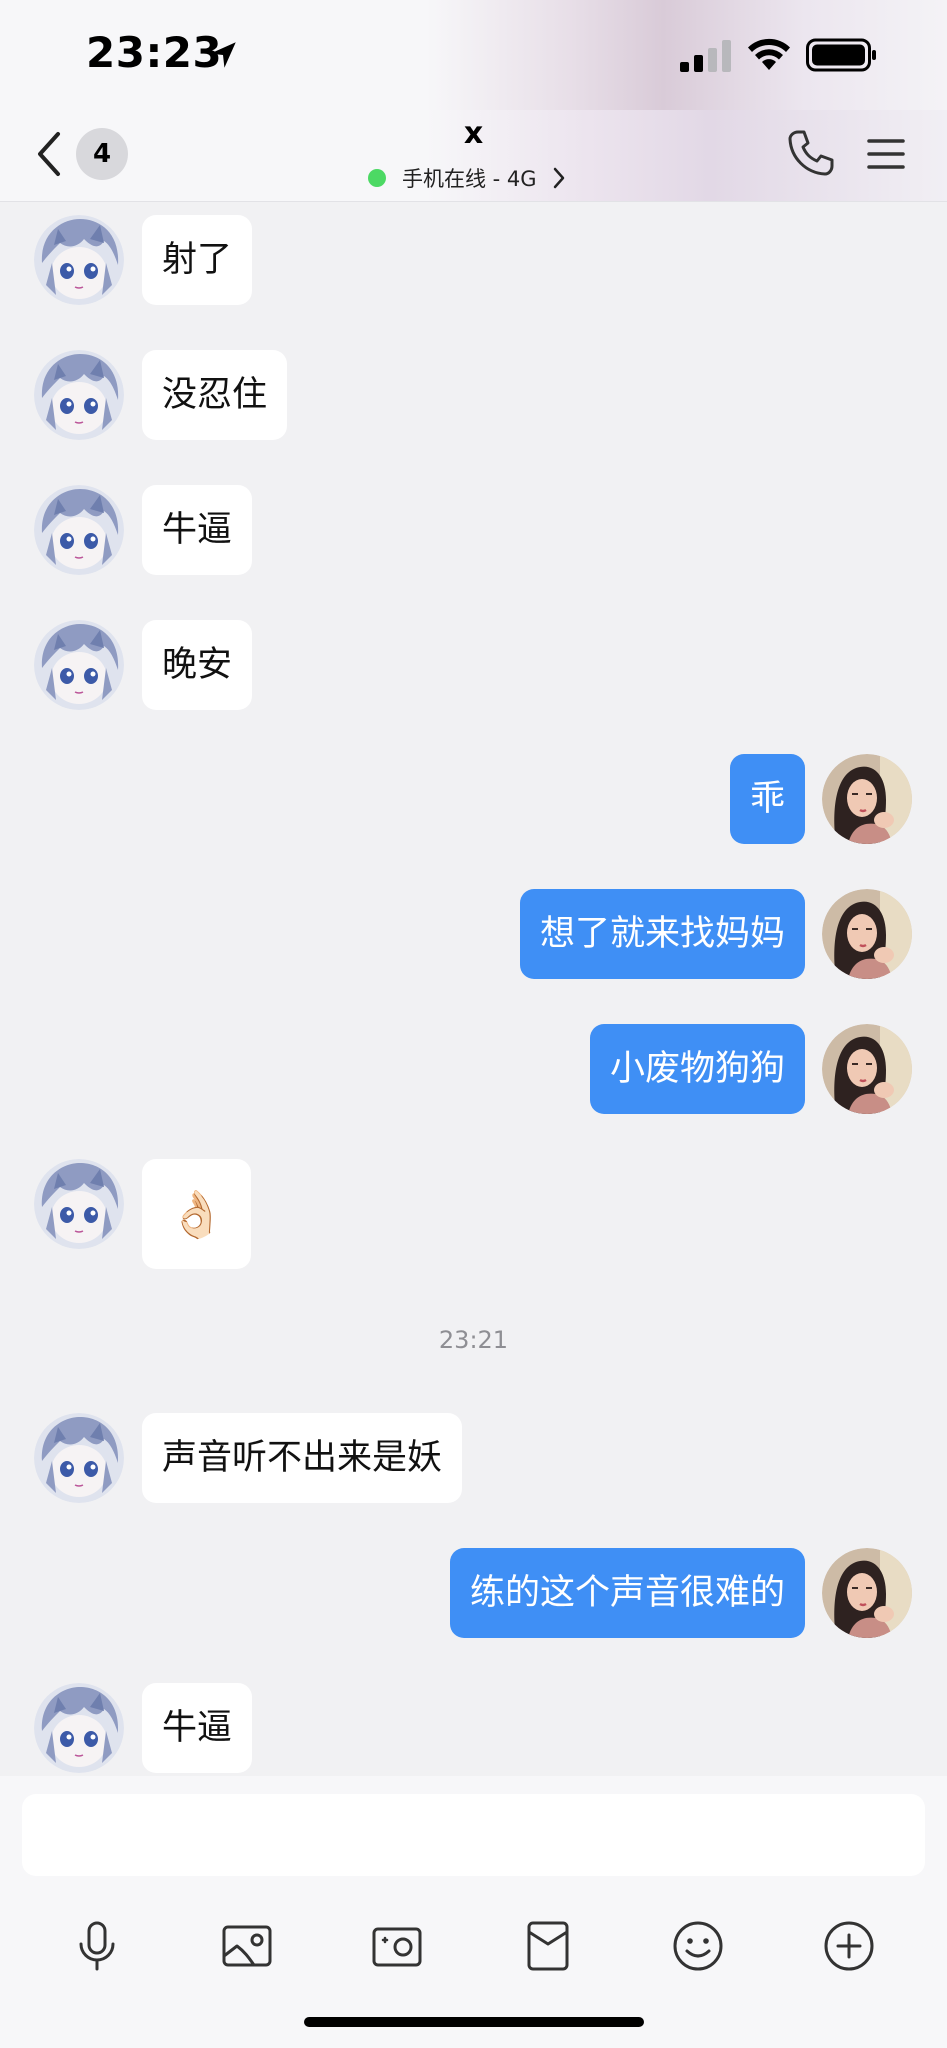 The width and height of the screenshot is (947, 2048). What do you see at coordinates (154, 52) in the screenshot?
I see `status-time: 23:23` at bounding box center [154, 52].